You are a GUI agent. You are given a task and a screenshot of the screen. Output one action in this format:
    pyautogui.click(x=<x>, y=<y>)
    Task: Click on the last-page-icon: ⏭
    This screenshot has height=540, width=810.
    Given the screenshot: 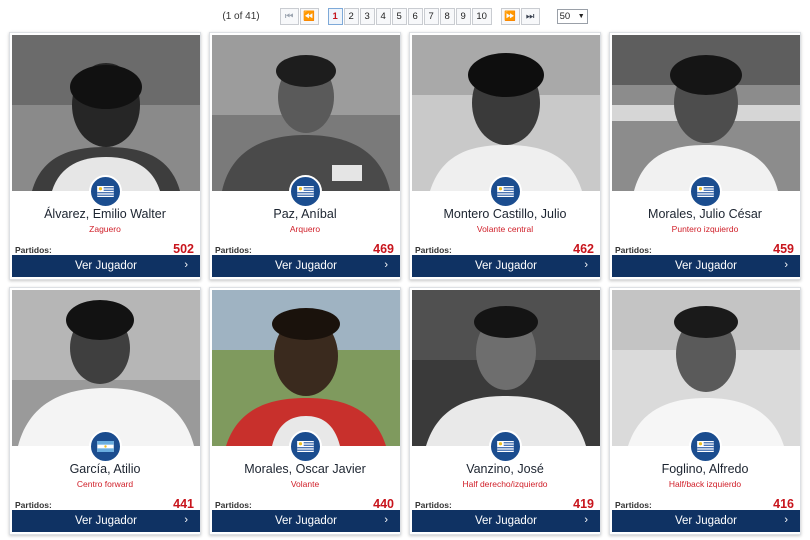 What is the action you would take?
    pyautogui.click(x=530, y=16)
    